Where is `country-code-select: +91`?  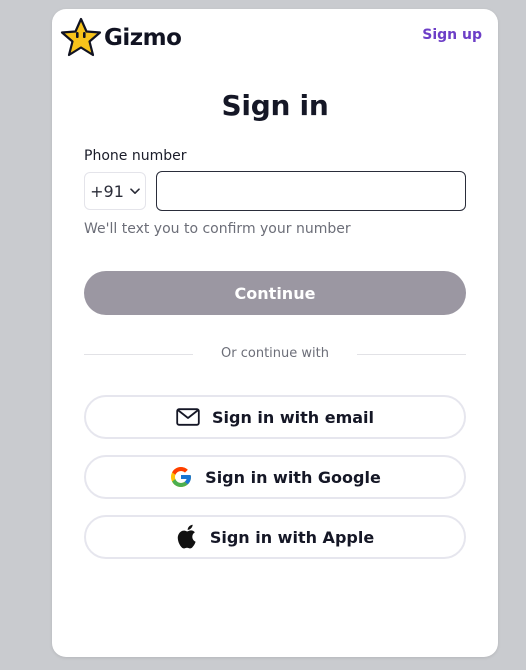 country-code-select: +91 is located at coordinates (115, 191).